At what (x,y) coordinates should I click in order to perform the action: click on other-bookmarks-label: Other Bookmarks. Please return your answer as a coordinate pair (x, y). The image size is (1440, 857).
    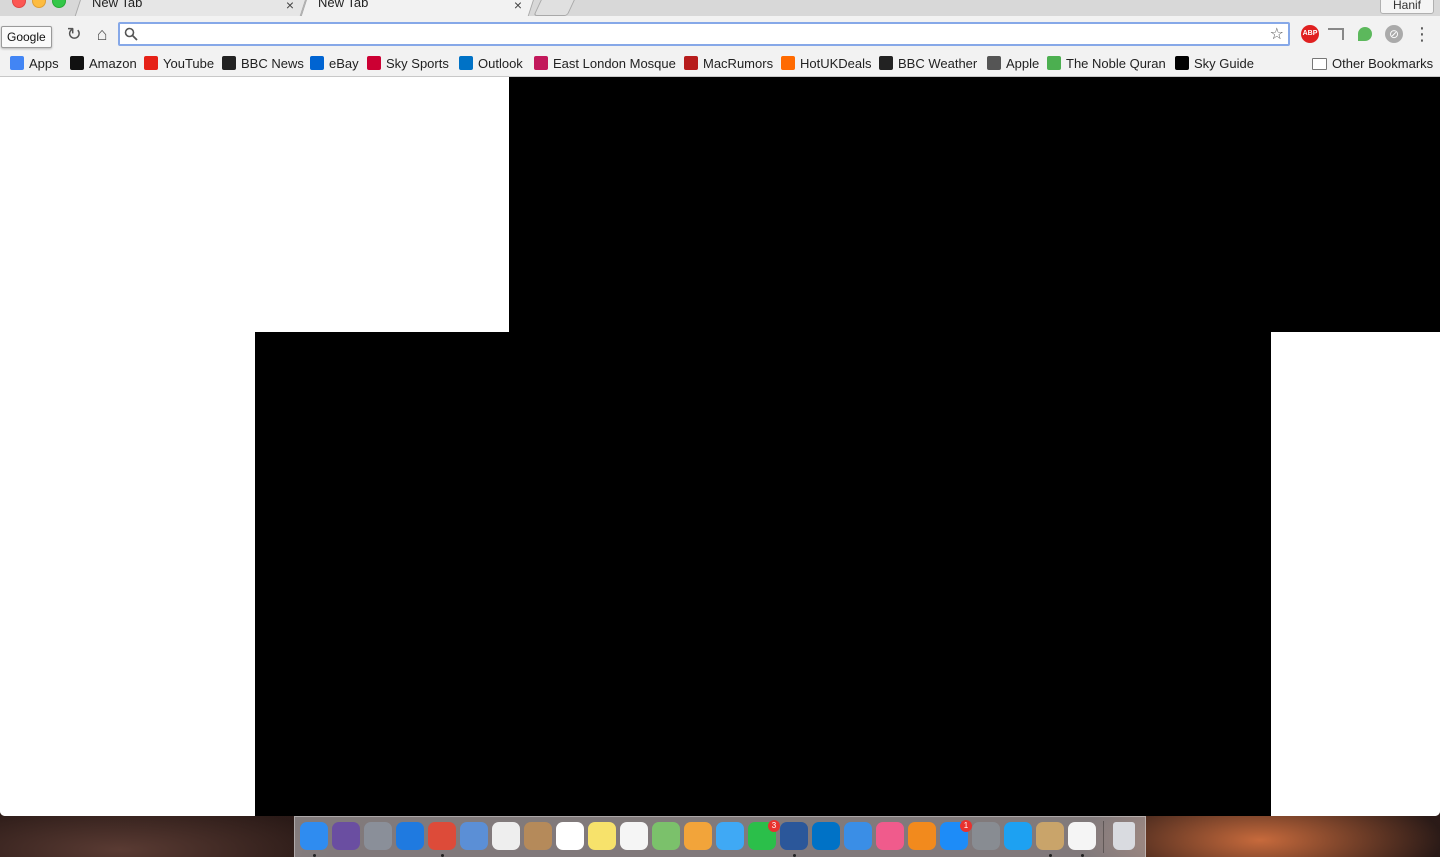
    Looking at the image, I should click on (1383, 63).